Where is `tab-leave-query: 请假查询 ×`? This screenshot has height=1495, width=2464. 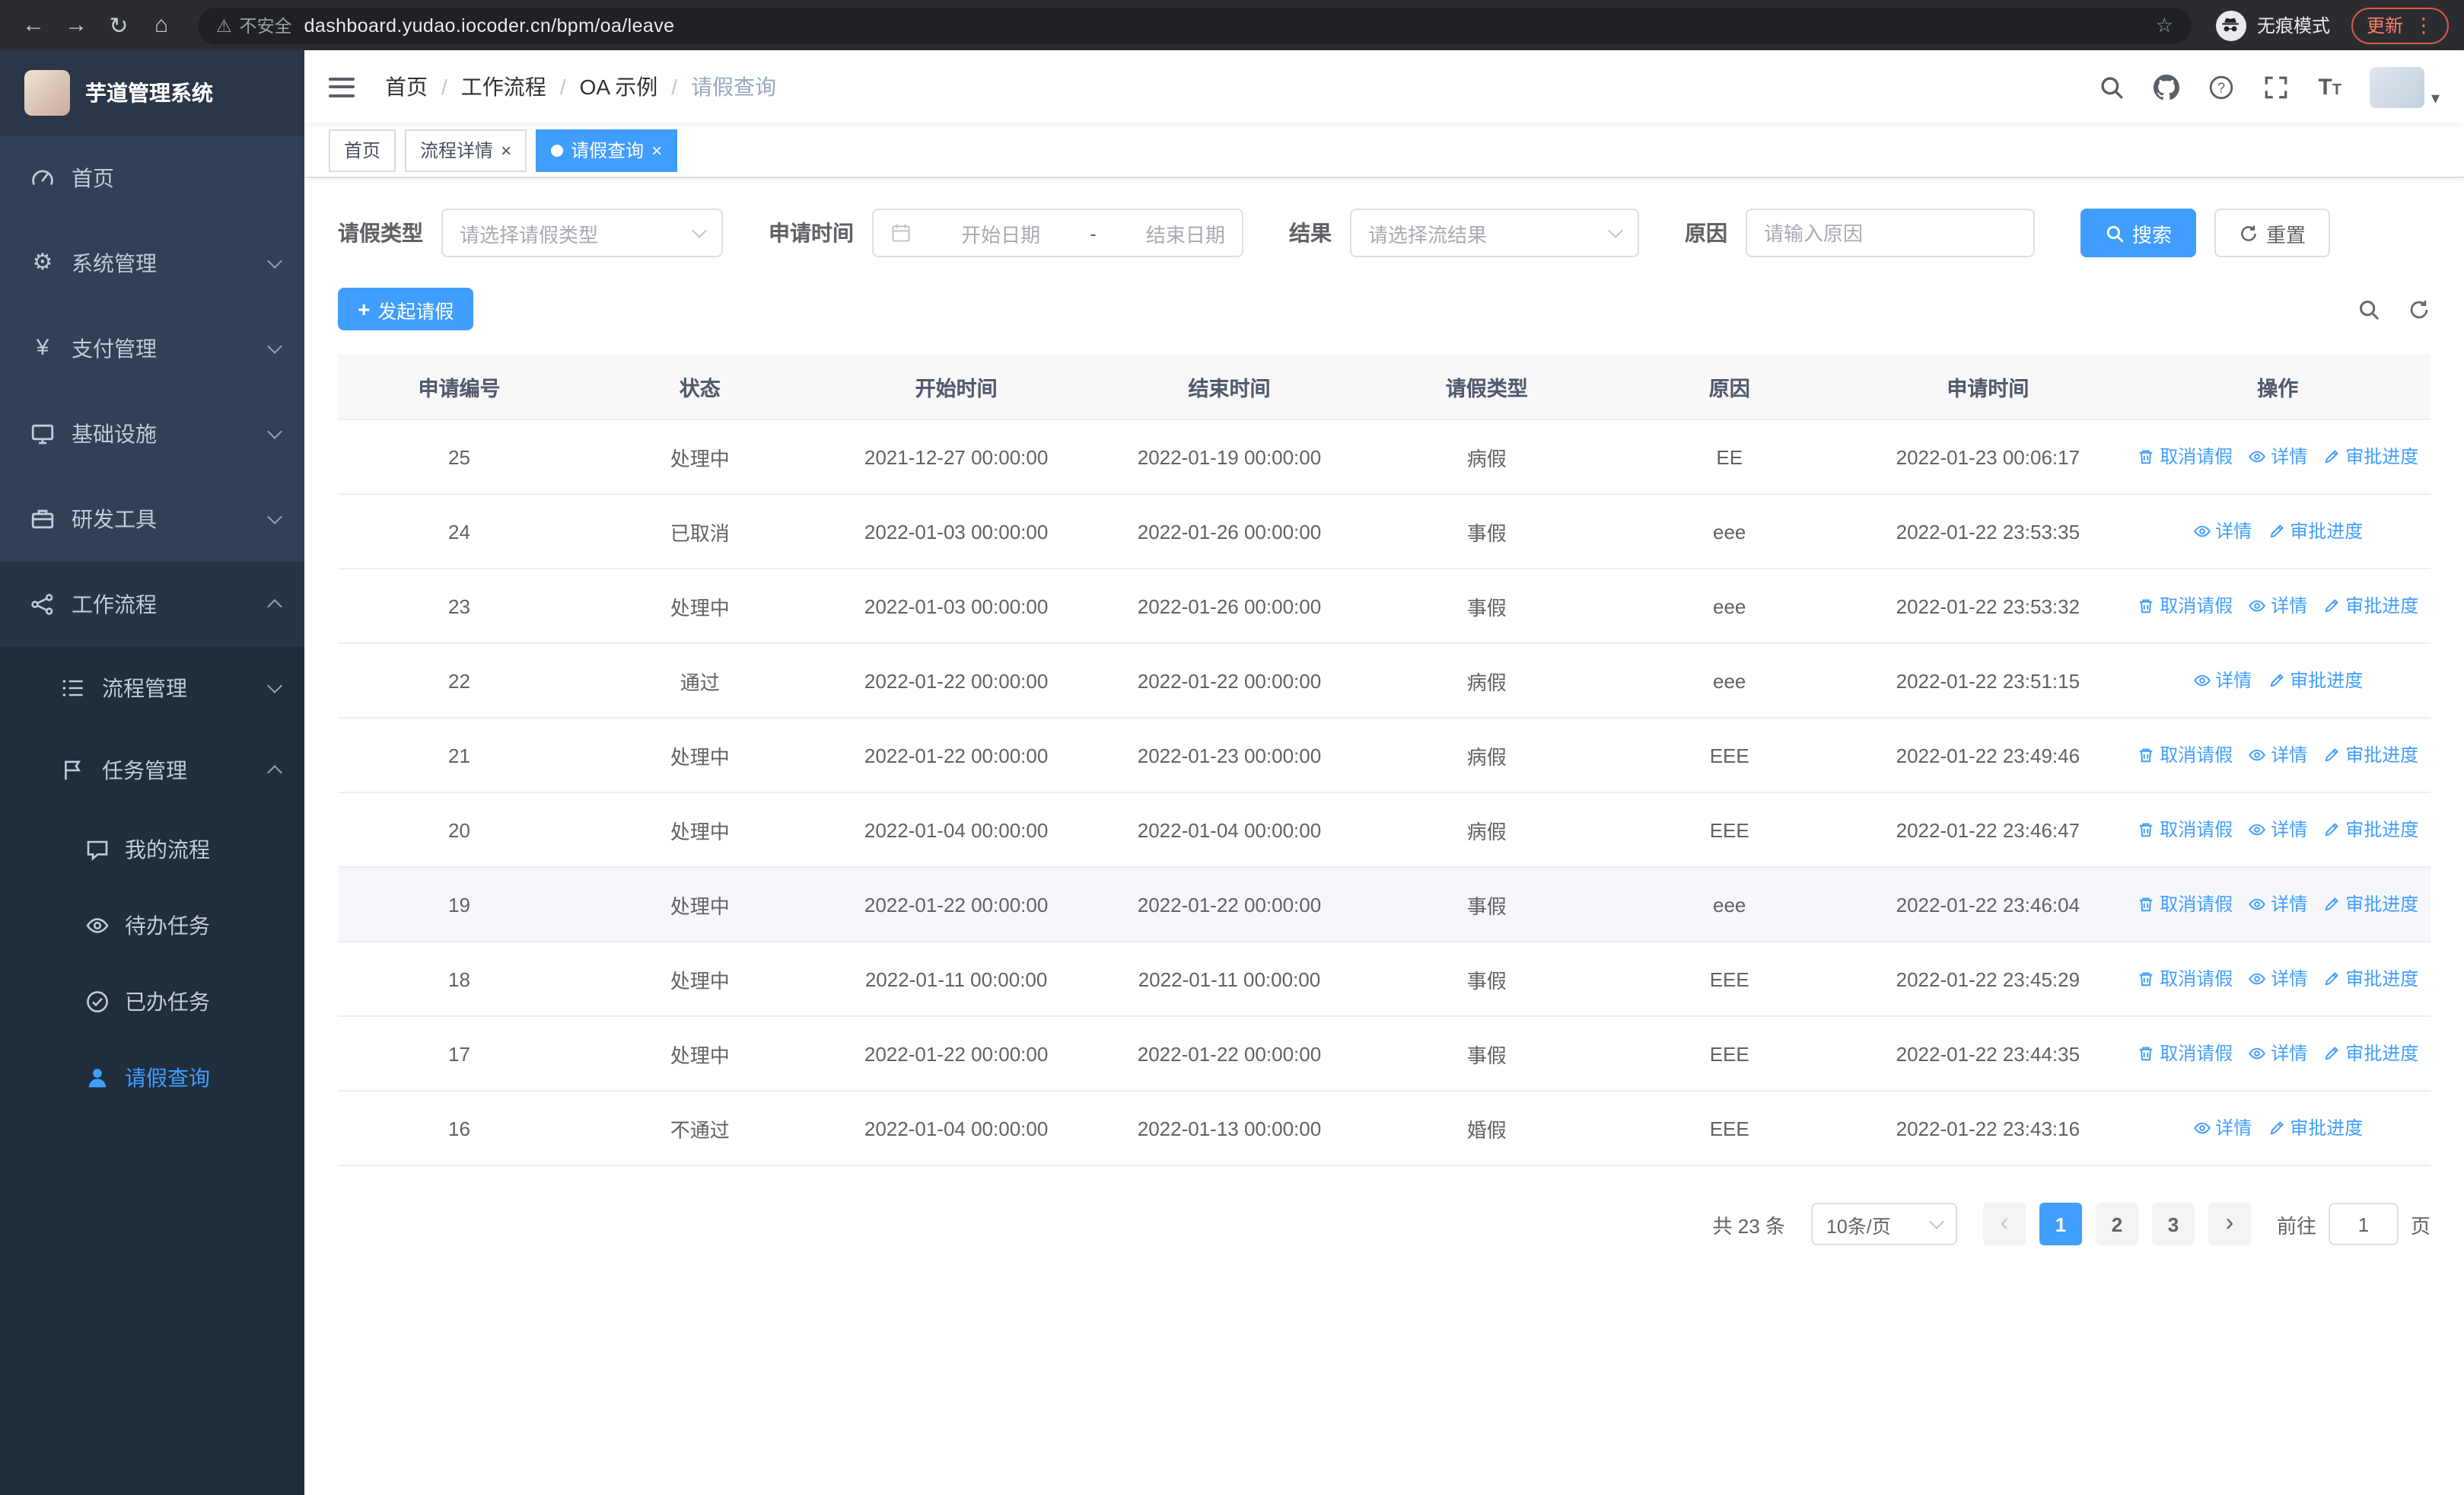
tab-leave-query: 请假查询 × is located at coordinates (607, 150).